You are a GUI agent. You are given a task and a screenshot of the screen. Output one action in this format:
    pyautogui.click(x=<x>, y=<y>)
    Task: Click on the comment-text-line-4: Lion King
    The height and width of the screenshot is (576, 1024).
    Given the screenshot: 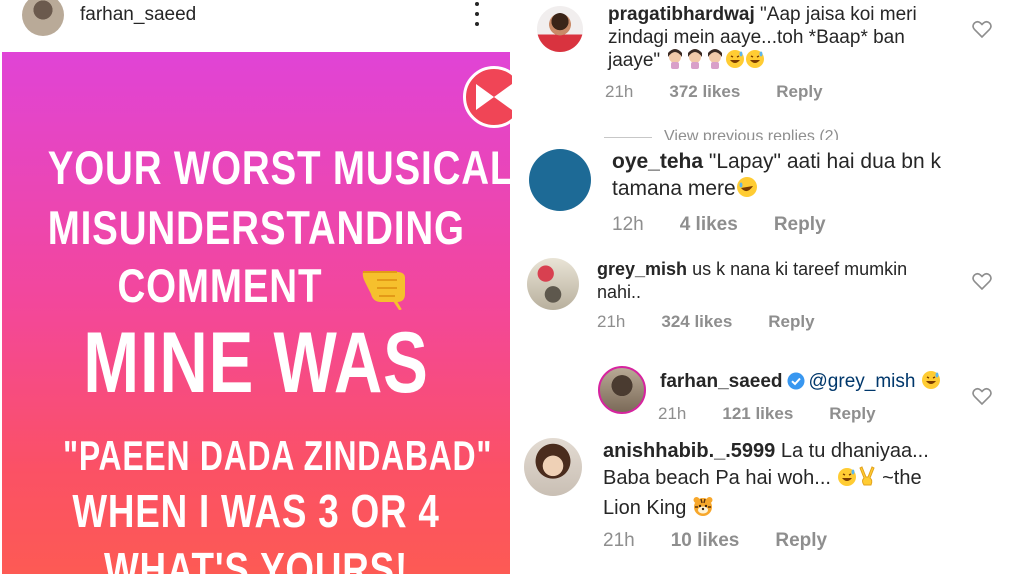 What is the action you would take?
    pyautogui.click(x=645, y=508)
    